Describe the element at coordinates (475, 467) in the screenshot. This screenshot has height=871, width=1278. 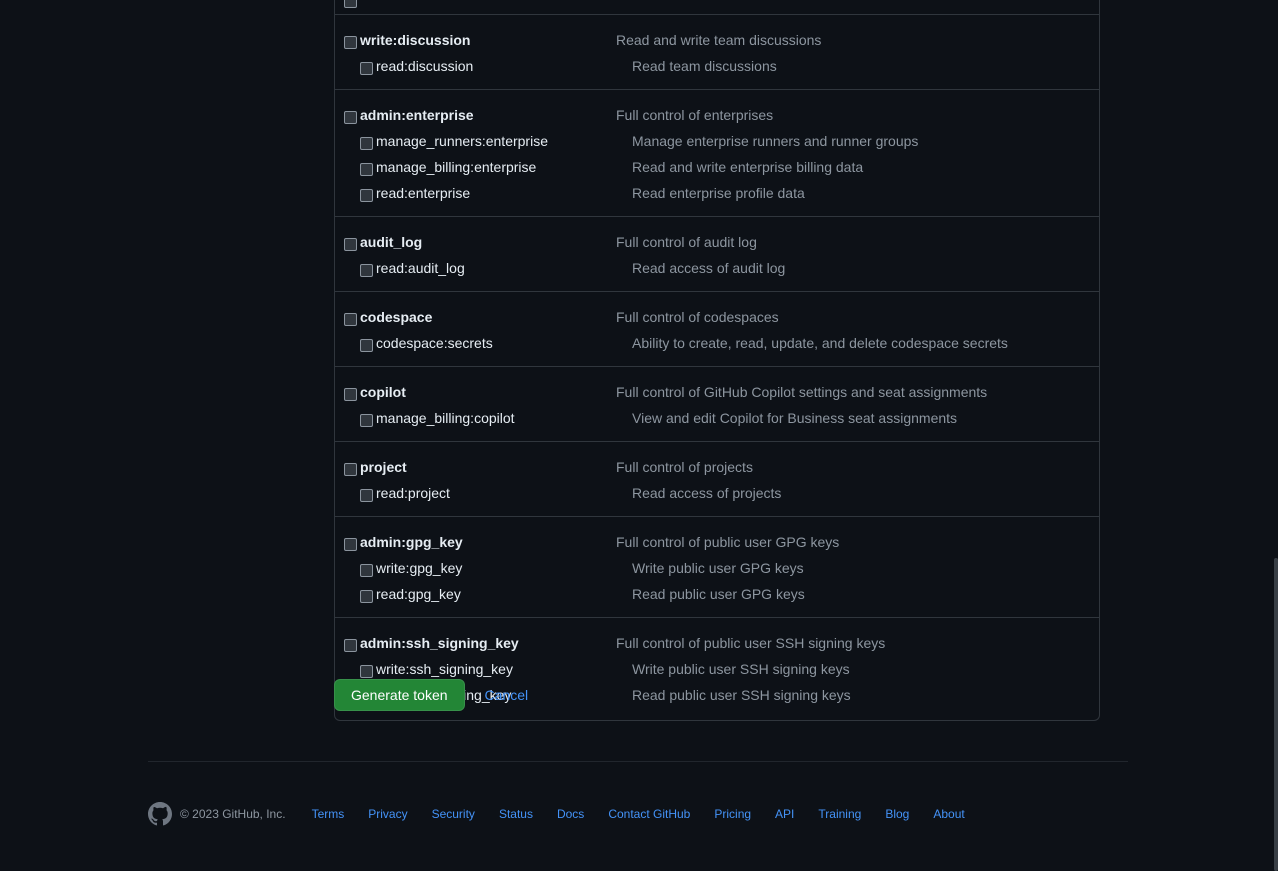
I see `scope-label: project` at that location.